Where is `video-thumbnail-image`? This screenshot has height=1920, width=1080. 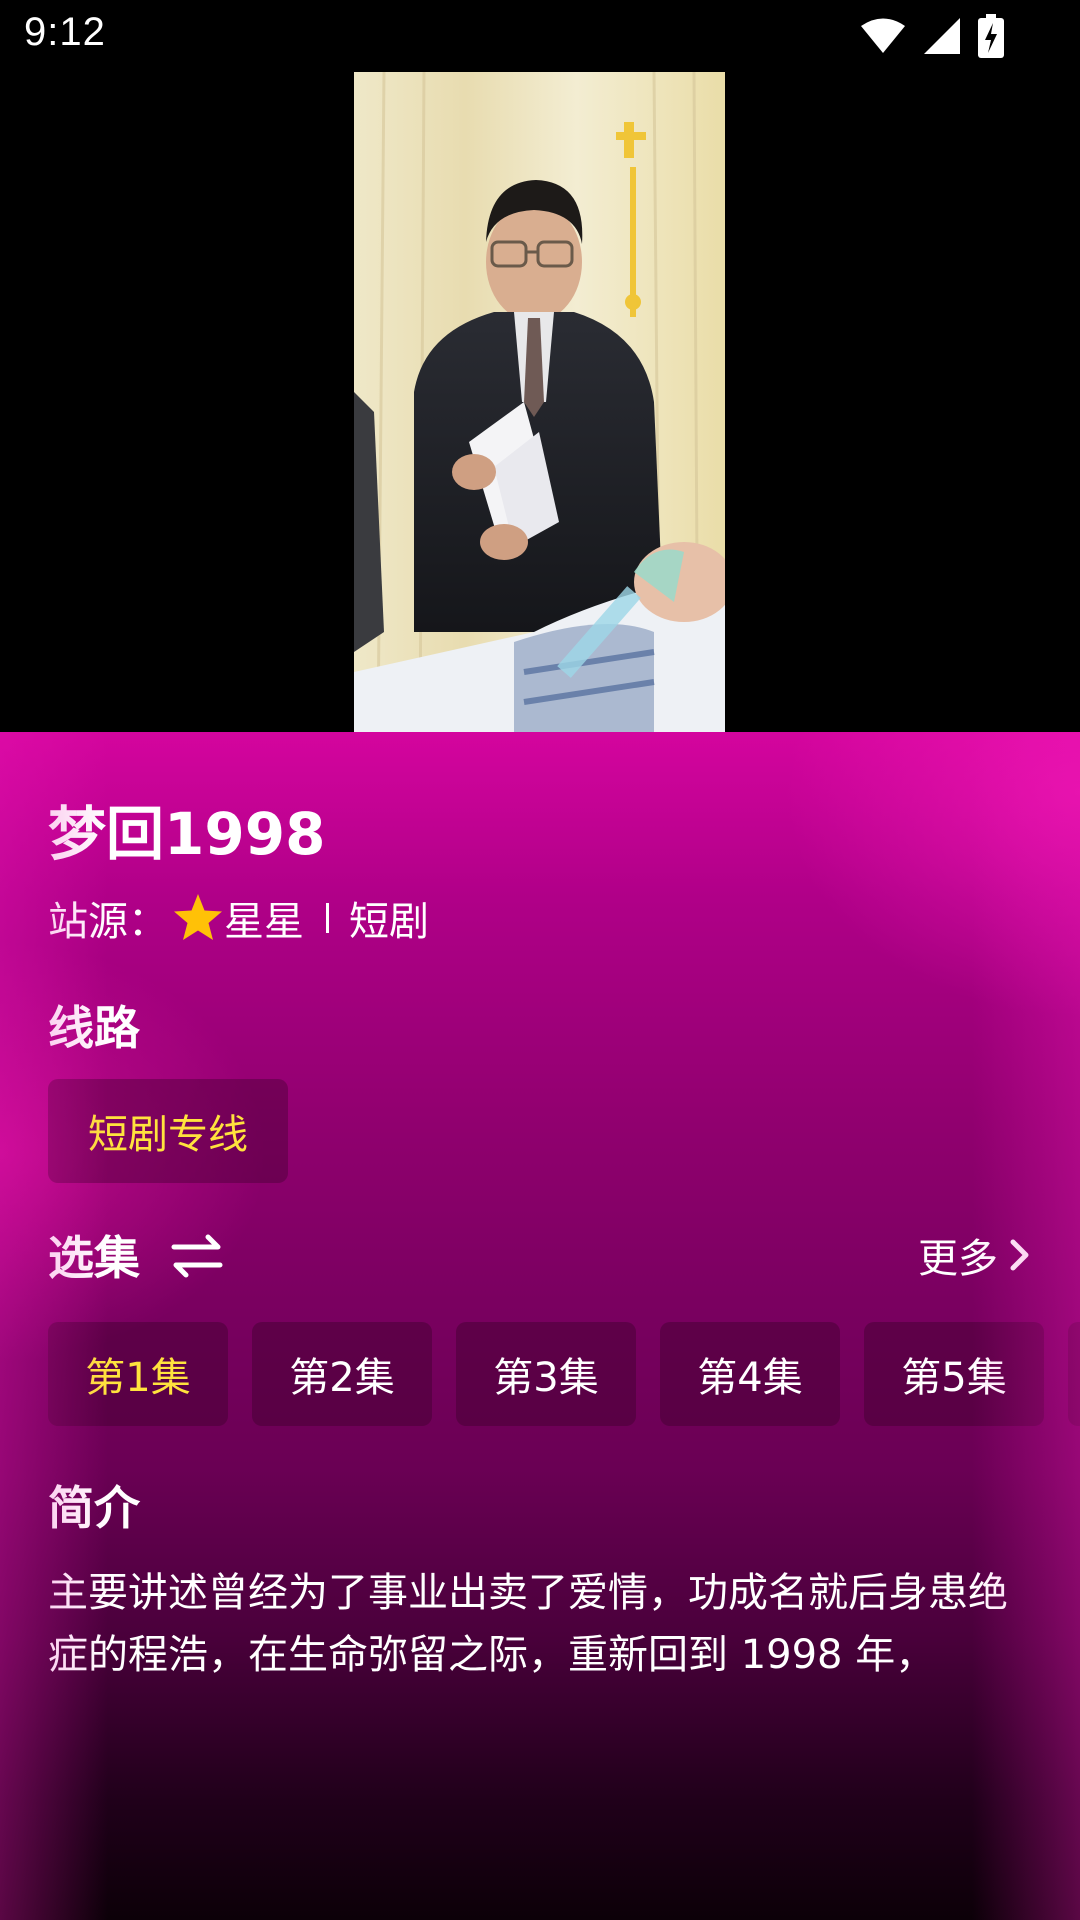 video-thumbnail-image is located at coordinates (539, 402).